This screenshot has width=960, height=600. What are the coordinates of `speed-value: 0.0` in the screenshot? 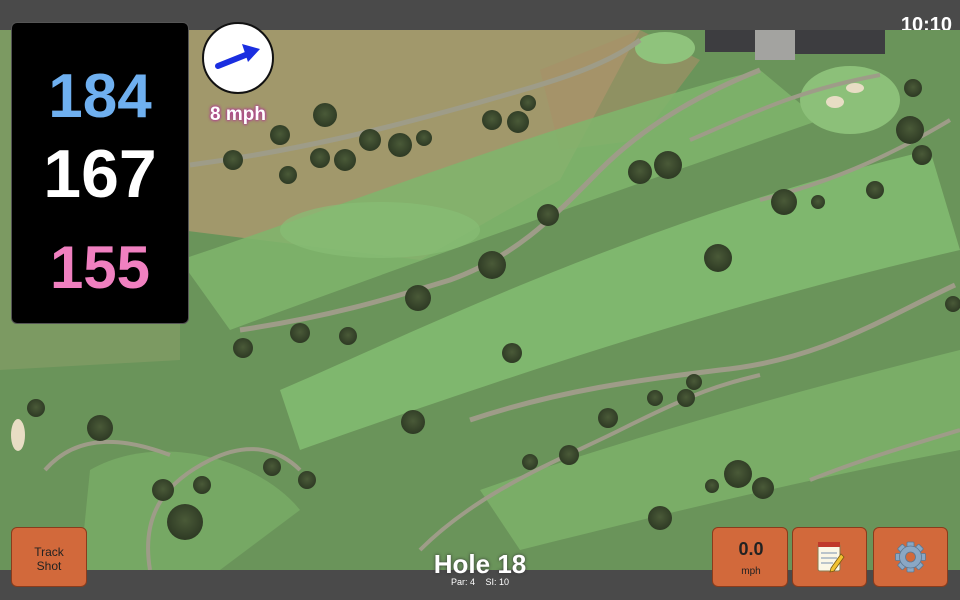 It's located at (751, 549).